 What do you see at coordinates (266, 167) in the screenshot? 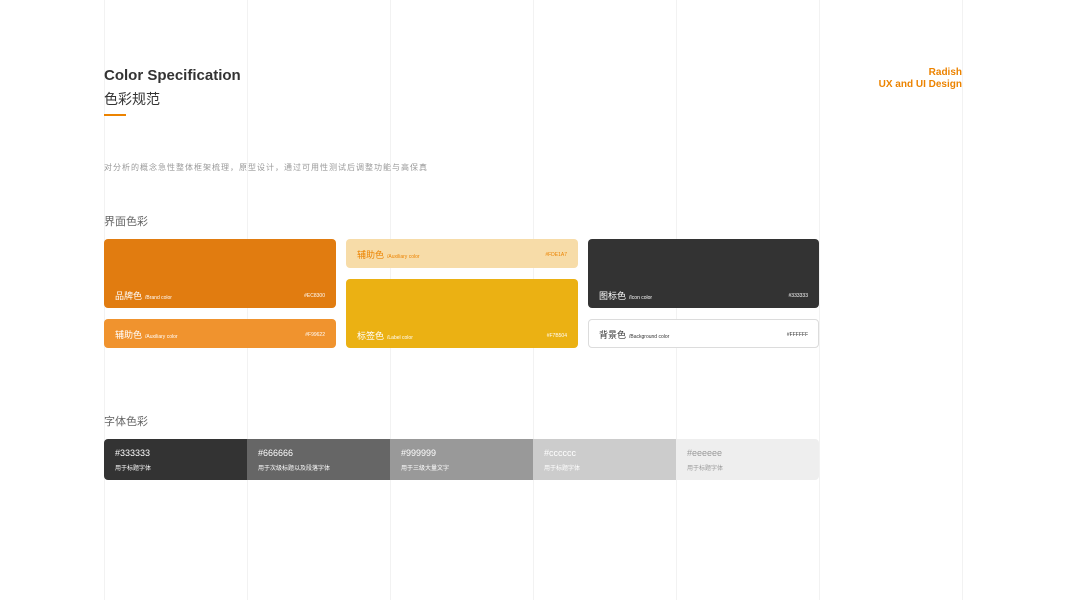
I see `page-description: 对分析的概念急性整体框架梳理，原型设计，通过可用性测试后调整功能与高保真` at bounding box center [266, 167].